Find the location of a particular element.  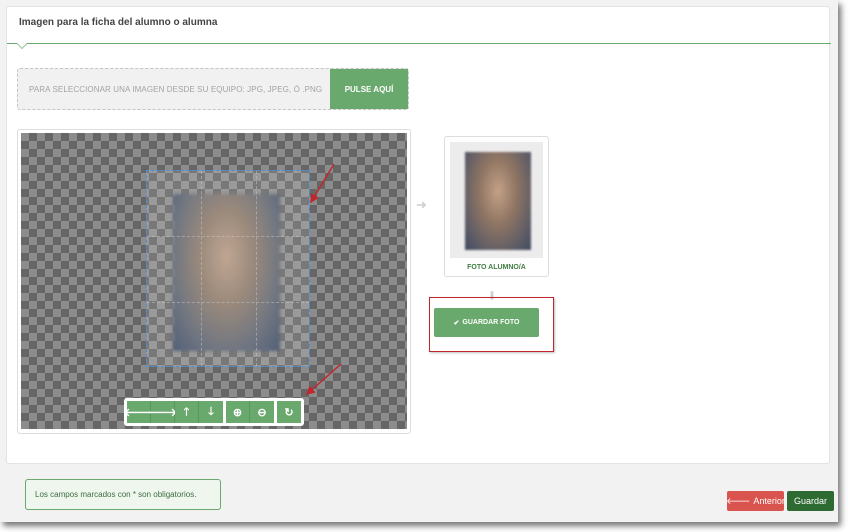

previous-button: 🡐 Anterior is located at coordinates (755, 501).